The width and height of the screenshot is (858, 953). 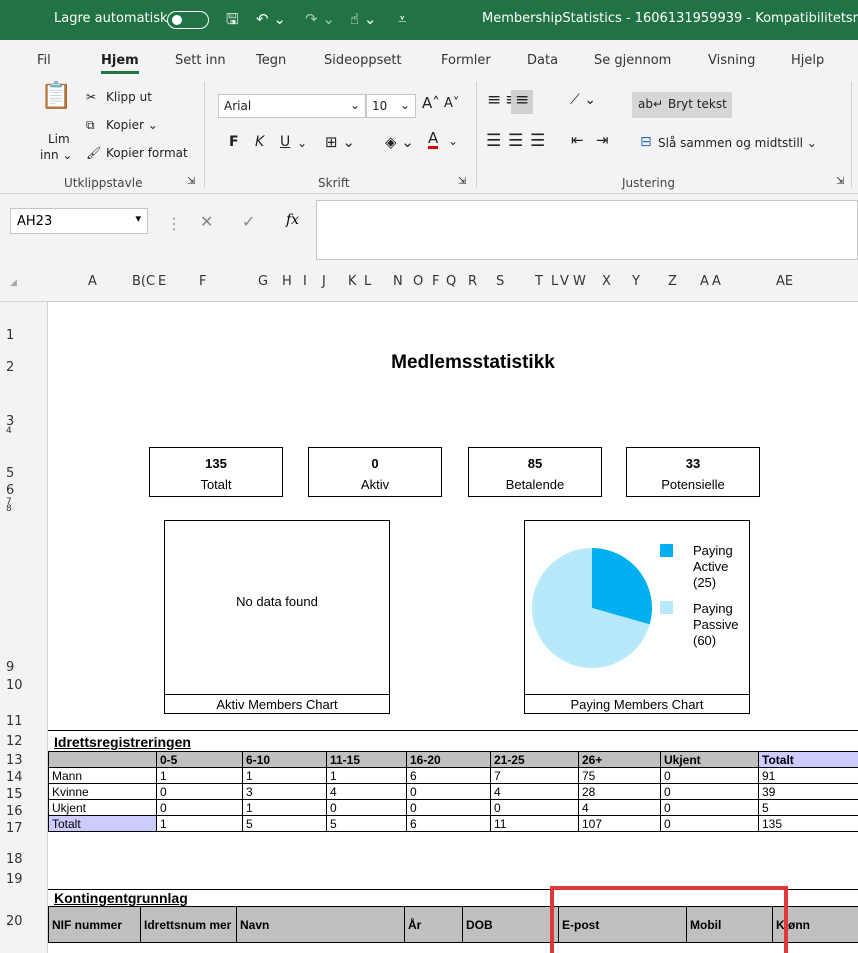 What do you see at coordinates (287, 281) in the screenshot?
I see `column-header: H` at bounding box center [287, 281].